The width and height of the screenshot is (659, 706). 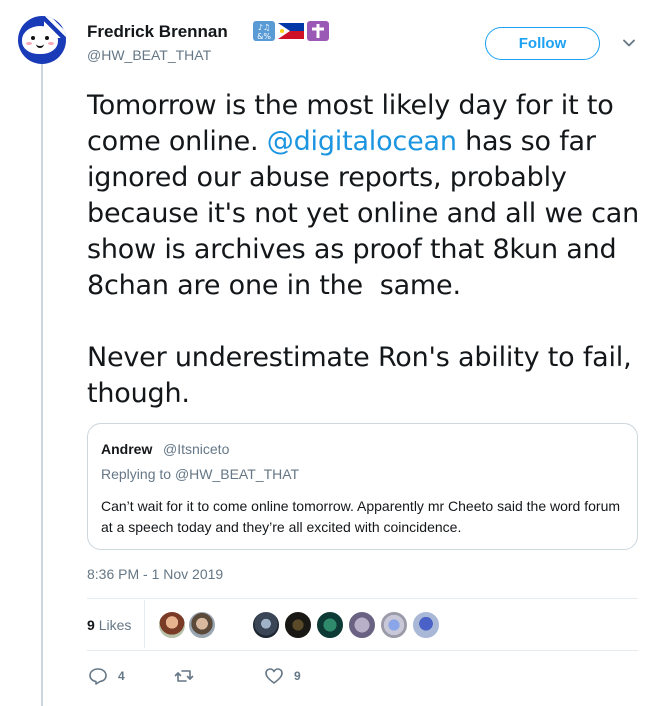 I want to click on symbols-input-emoji-icon: ♪♫ &%, so click(x=264, y=31).